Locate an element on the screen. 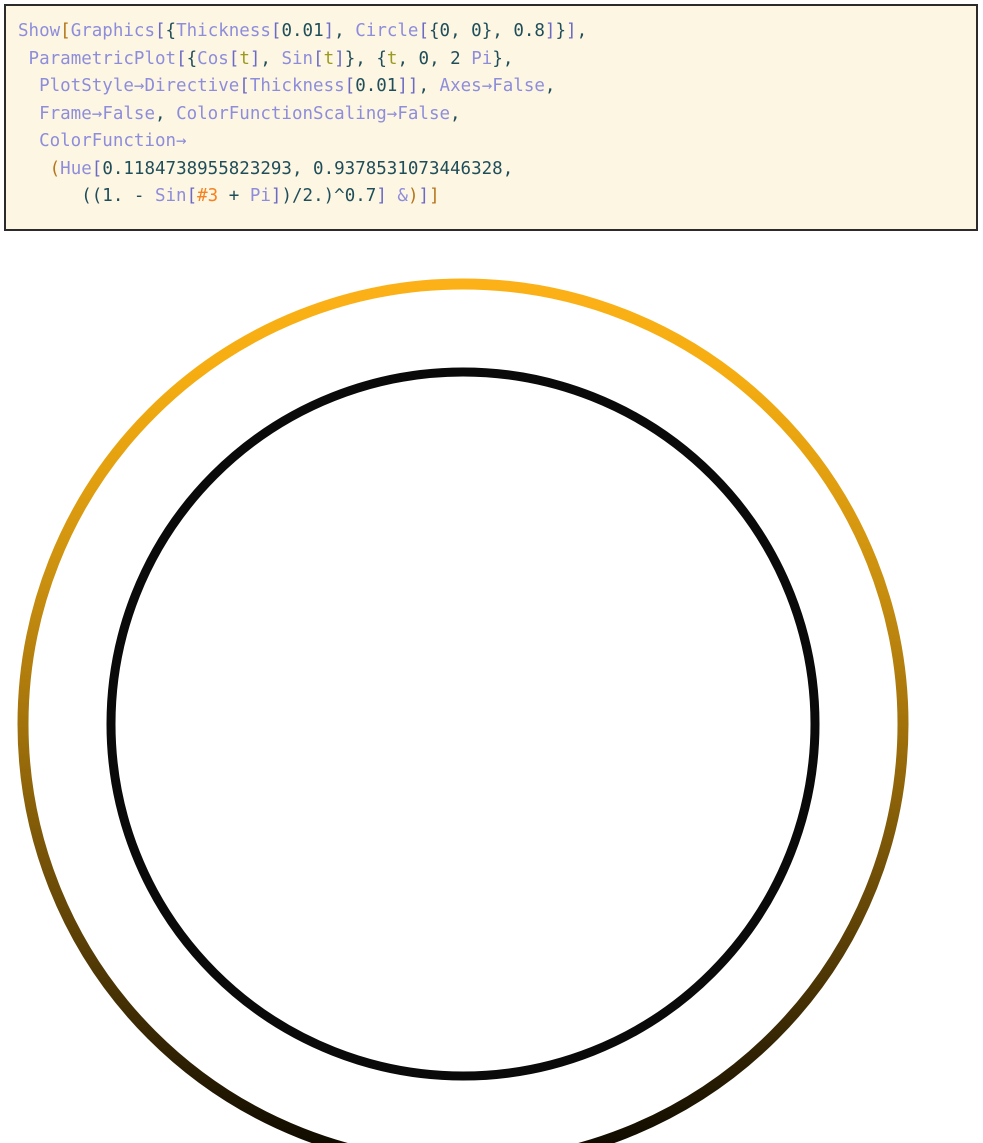  arrow-1: → is located at coordinates (139, 86).